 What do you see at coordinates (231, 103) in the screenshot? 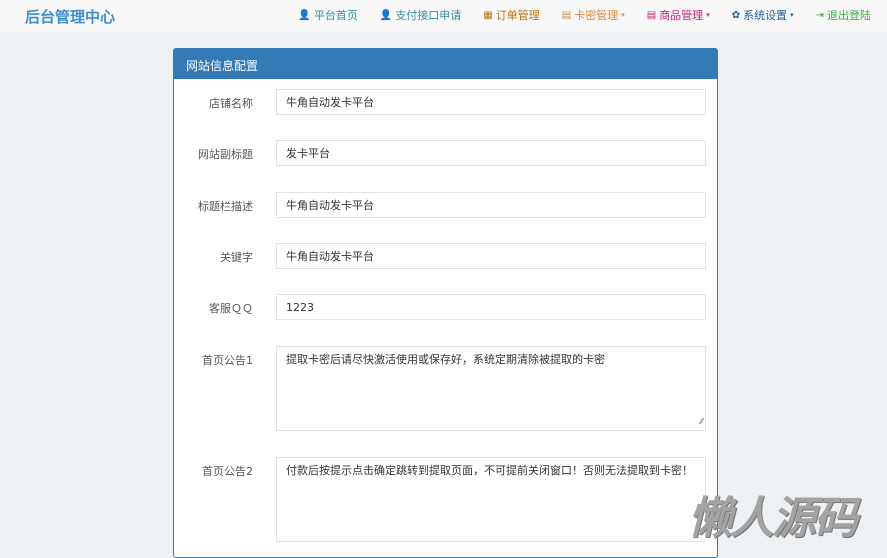
I see `field-label: 店铺名称` at bounding box center [231, 103].